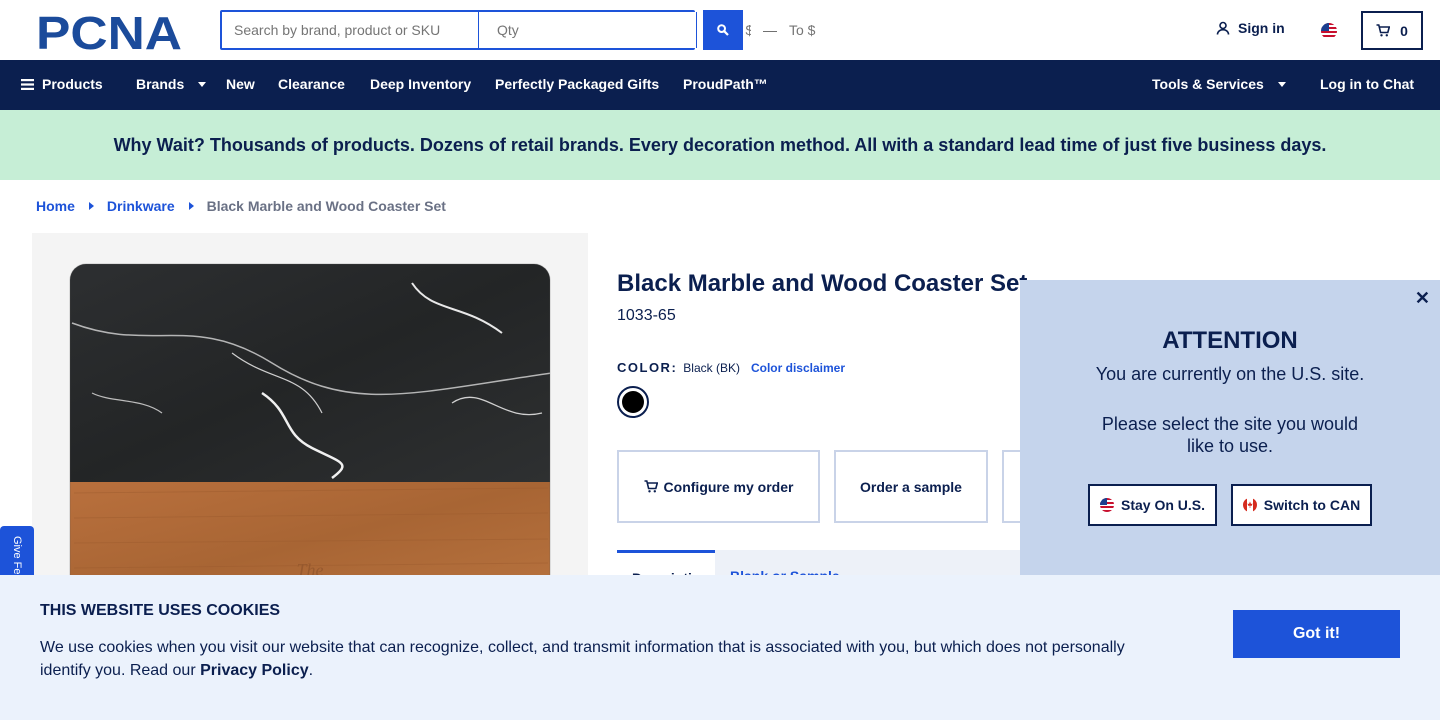  I want to click on nav-tools-label: Tools & Services, so click(1208, 84).